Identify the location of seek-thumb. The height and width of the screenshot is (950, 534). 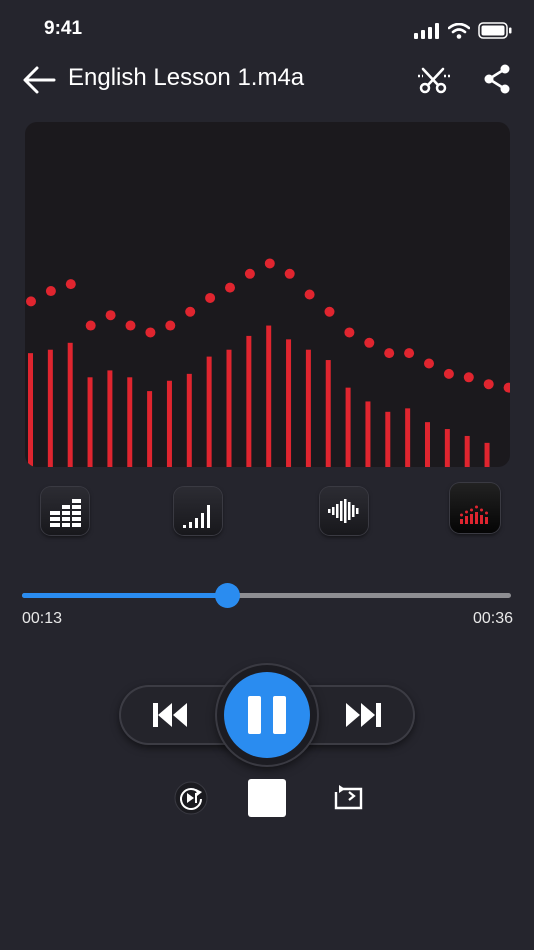
(227, 595).